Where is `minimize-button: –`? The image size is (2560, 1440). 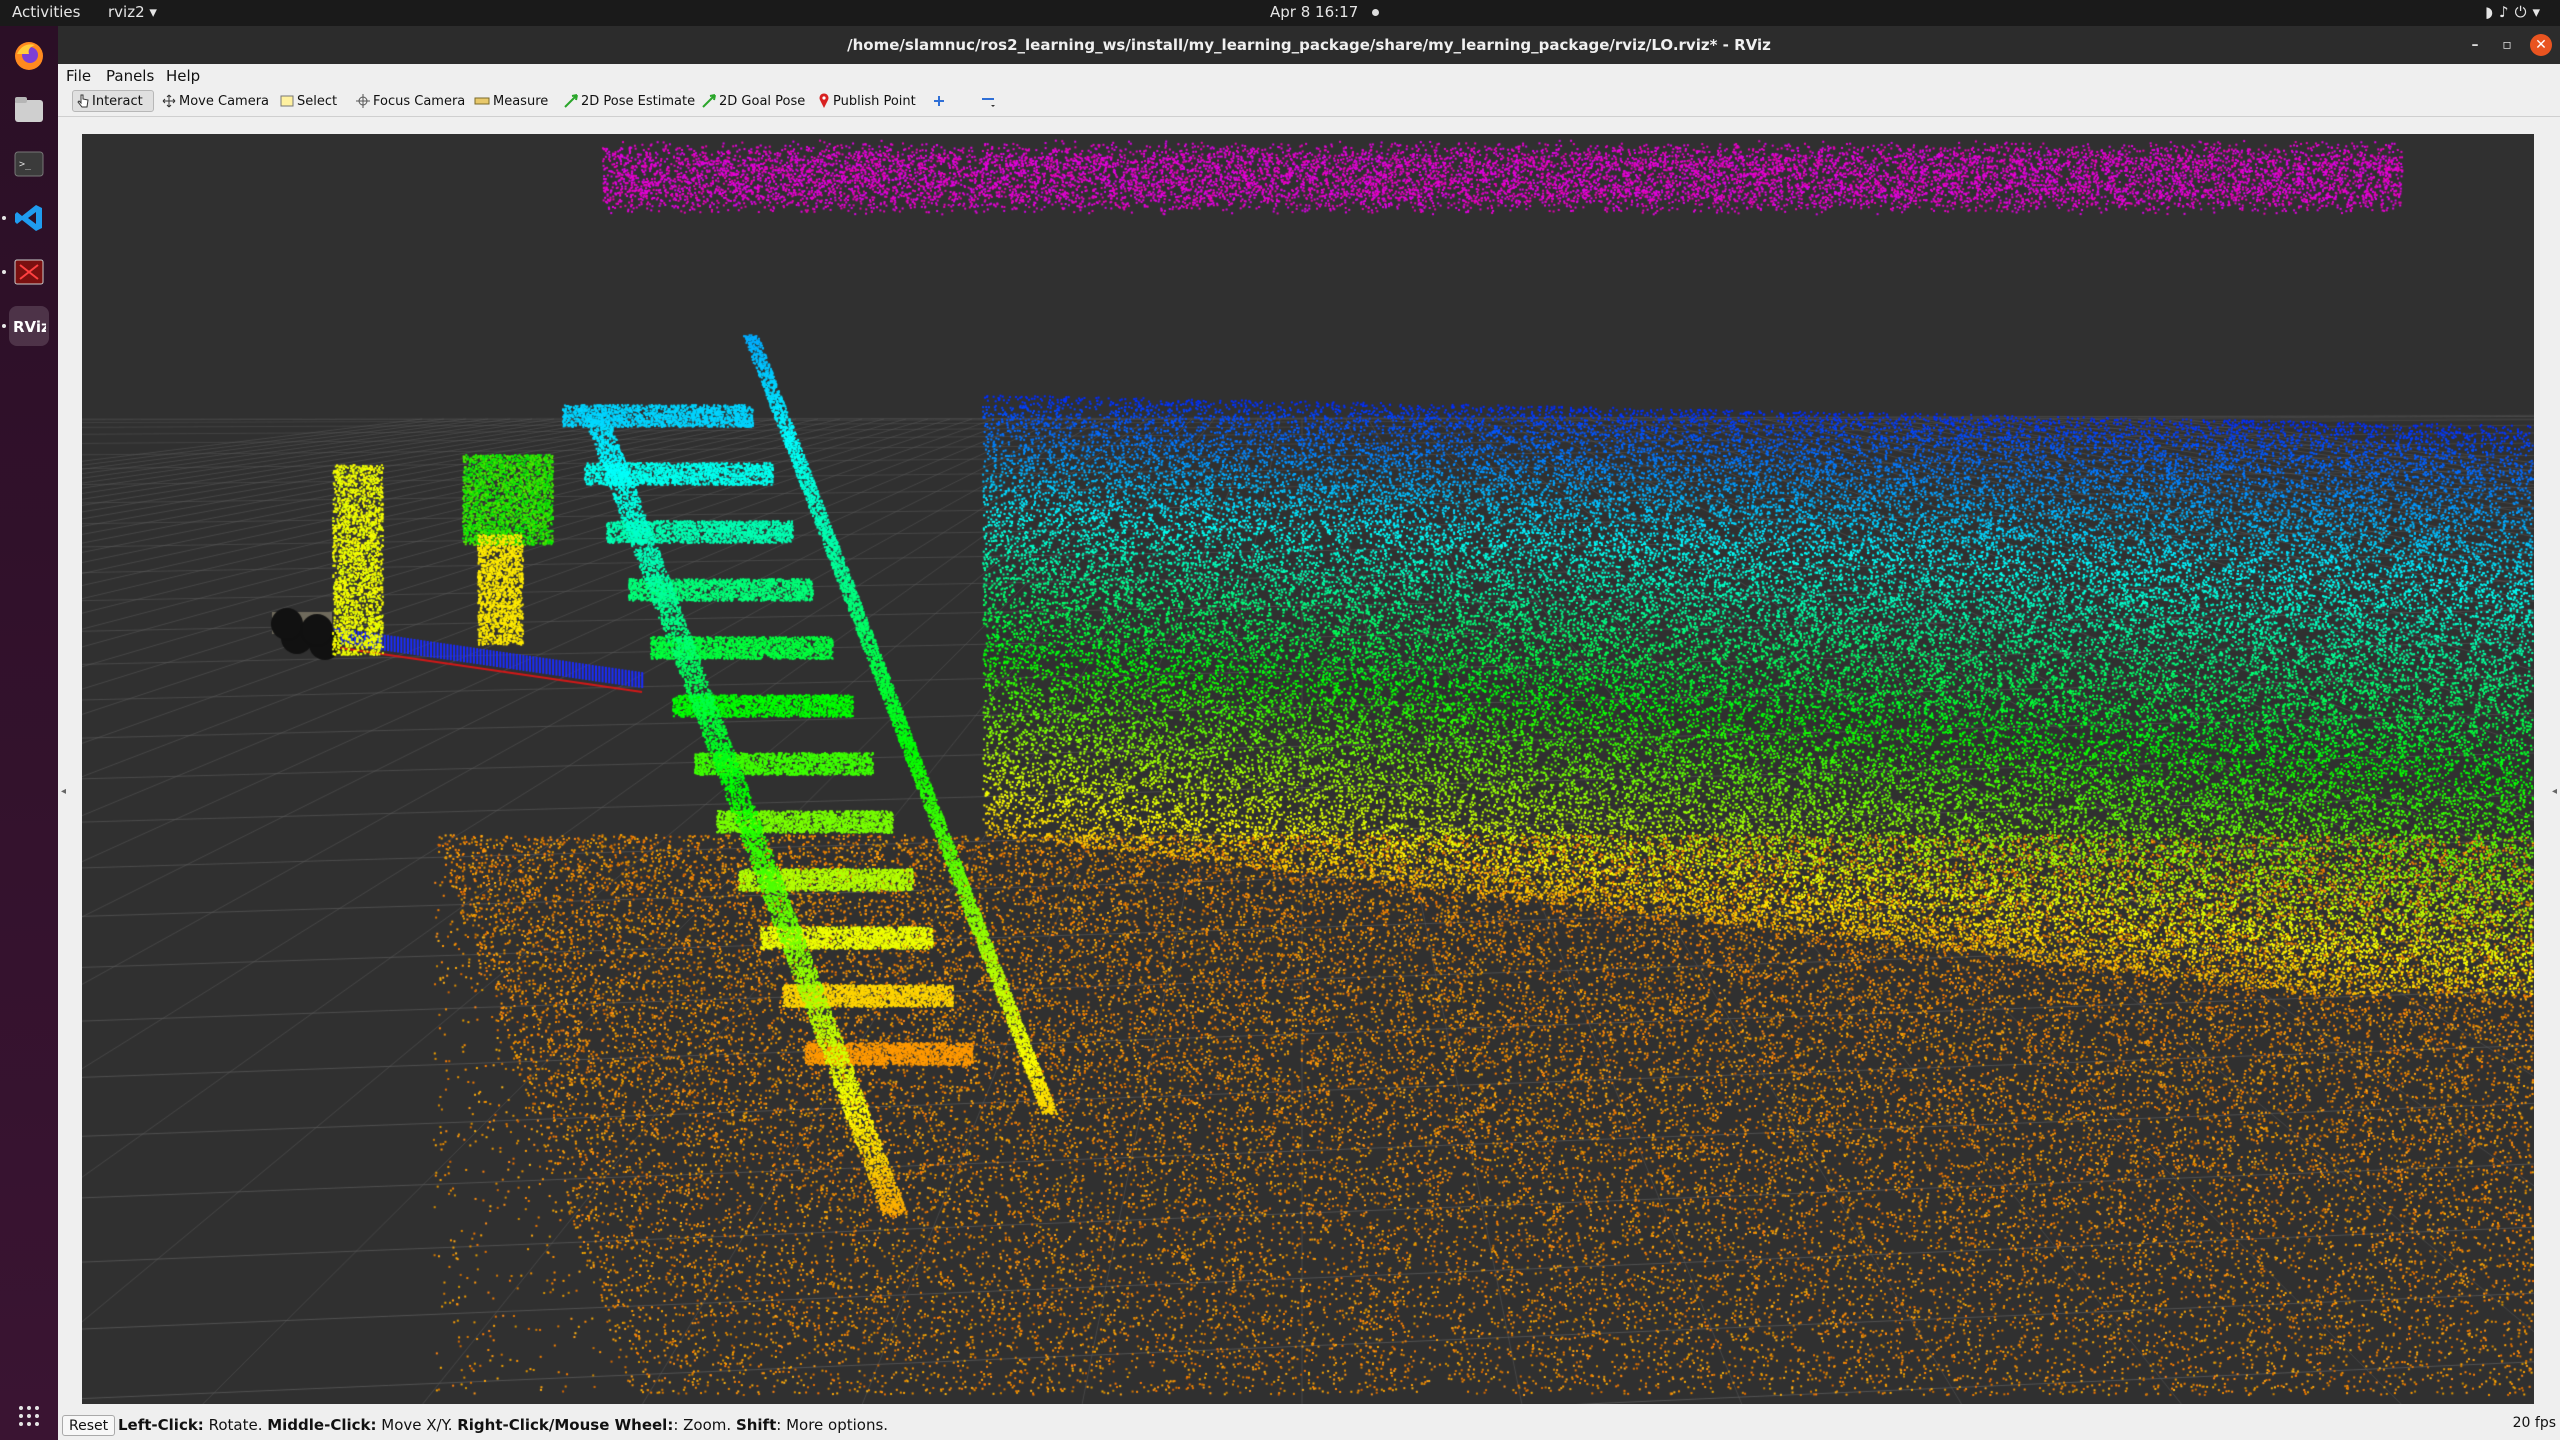
minimize-button: – is located at coordinates (2475, 45).